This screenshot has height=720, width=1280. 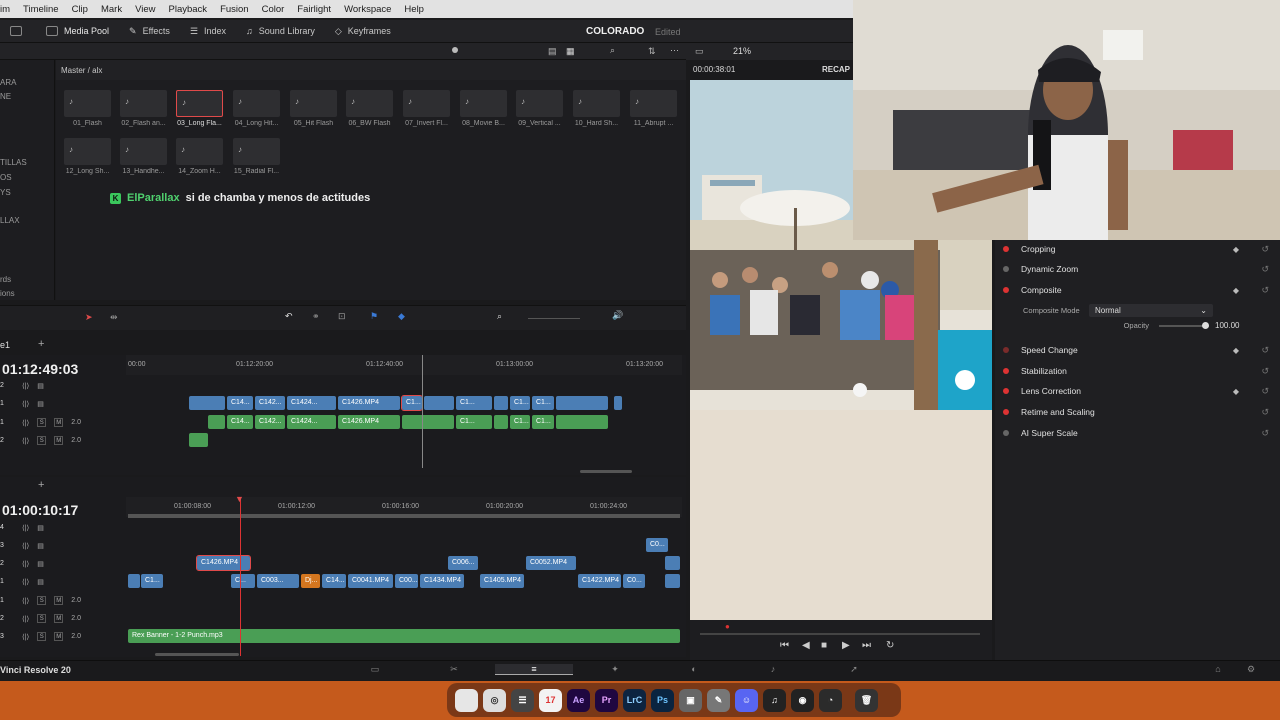 What do you see at coordinates (866, 700) in the screenshot?
I see `trash-icon: 🗑` at bounding box center [866, 700].